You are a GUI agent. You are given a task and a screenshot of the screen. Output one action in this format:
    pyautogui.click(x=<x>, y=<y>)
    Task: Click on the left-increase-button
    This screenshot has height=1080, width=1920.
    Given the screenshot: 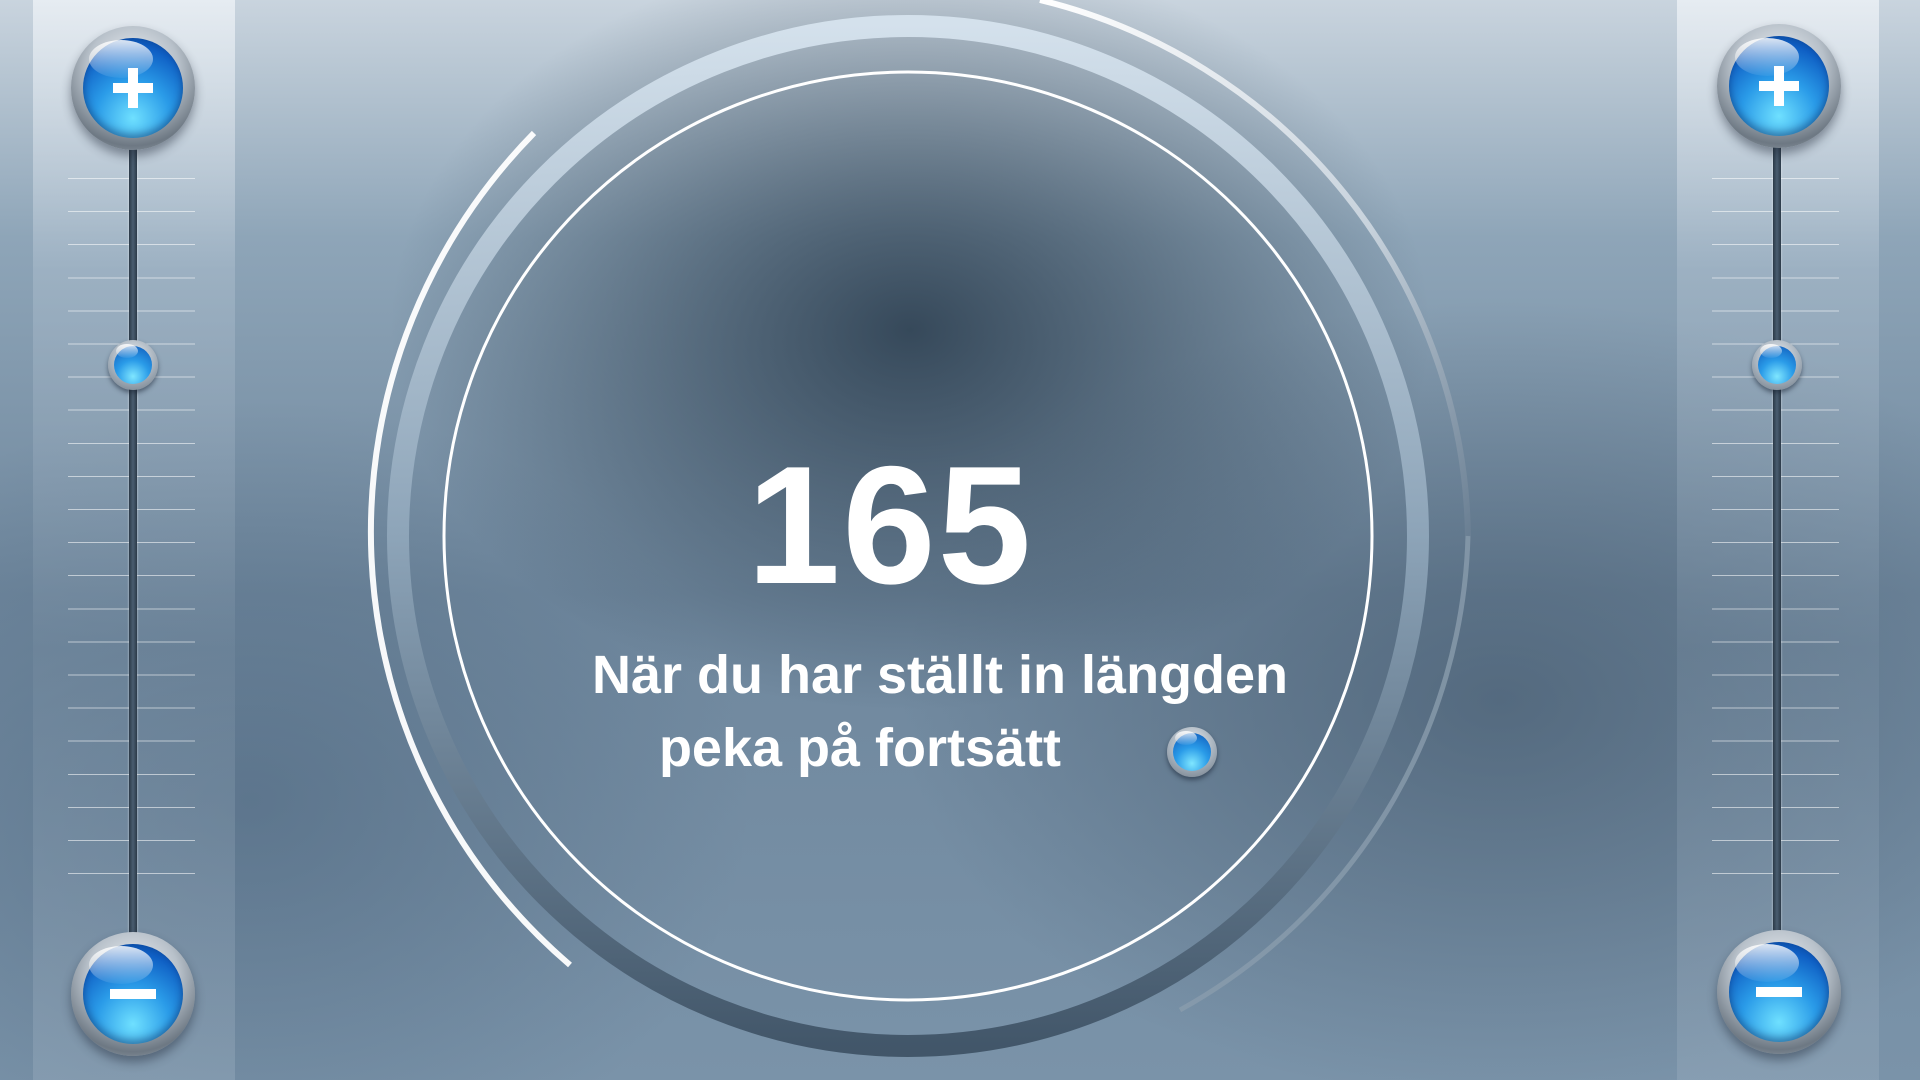 What is the action you would take?
    pyautogui.click(x=133, y=88)
    